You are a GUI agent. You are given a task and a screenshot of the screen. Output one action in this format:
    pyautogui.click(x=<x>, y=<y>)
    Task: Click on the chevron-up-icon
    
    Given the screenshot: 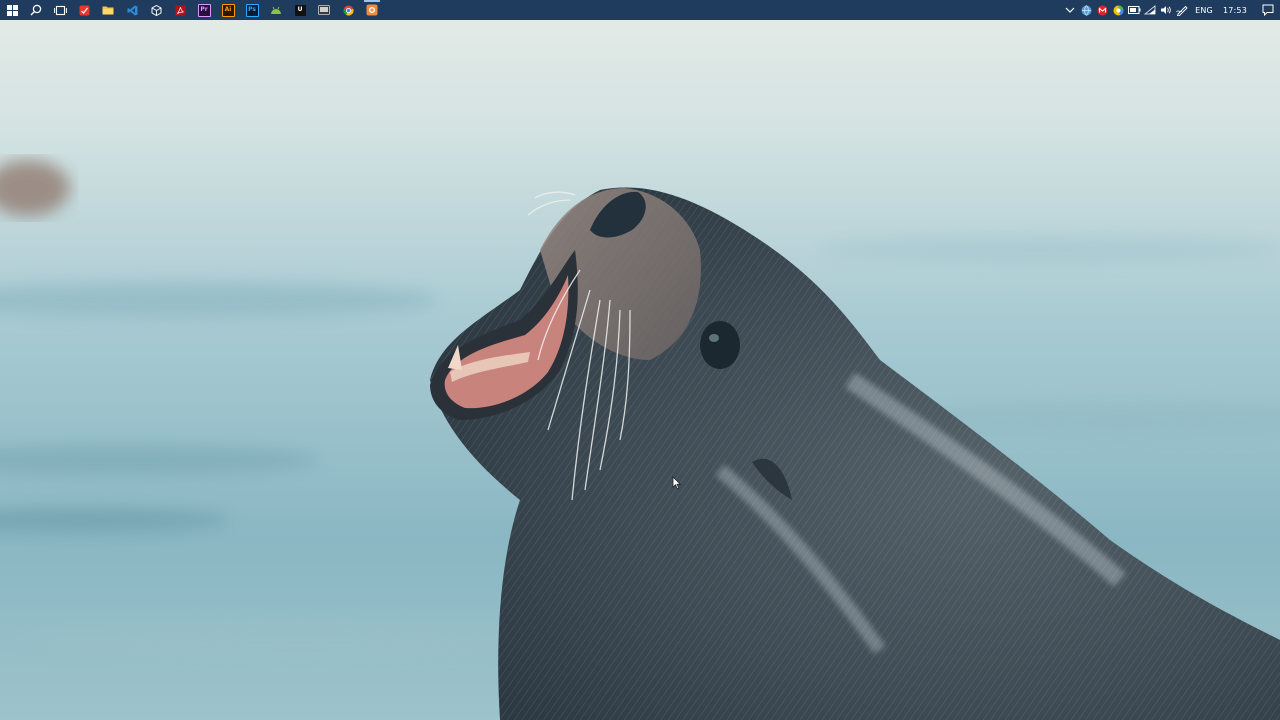 What is the action you would take?
    pyautogui.click(x=1070, y=10)
    